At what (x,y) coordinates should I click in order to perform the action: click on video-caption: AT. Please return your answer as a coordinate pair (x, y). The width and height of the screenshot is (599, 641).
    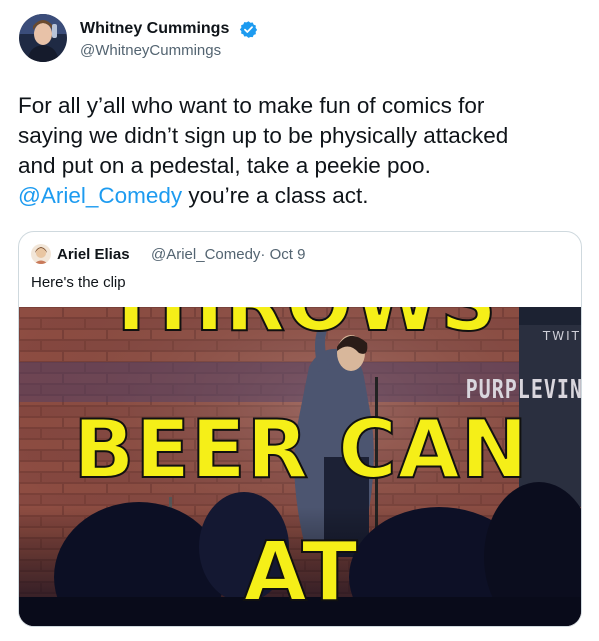
    Looking at the image, I should click on (300, 572).